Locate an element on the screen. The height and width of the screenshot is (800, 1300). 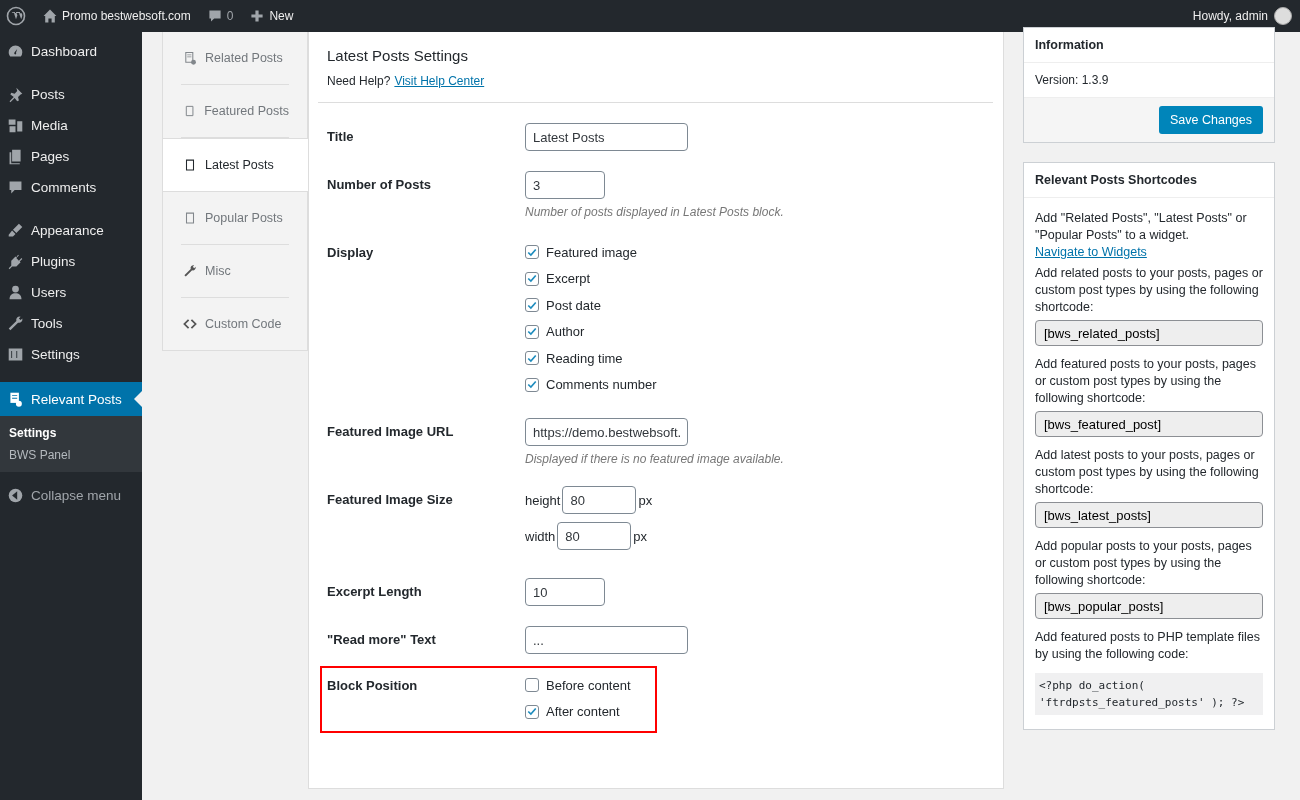
menu-item: Posts is located at coordinates (71, 94).